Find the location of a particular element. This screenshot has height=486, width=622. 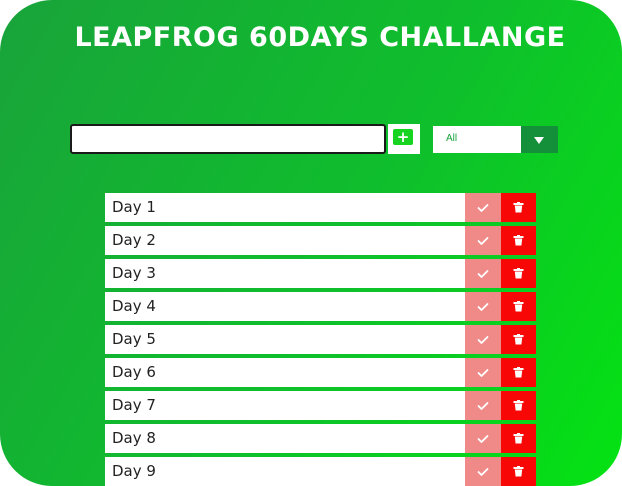

add-todo-button: + is located at coordinates (404, 139).